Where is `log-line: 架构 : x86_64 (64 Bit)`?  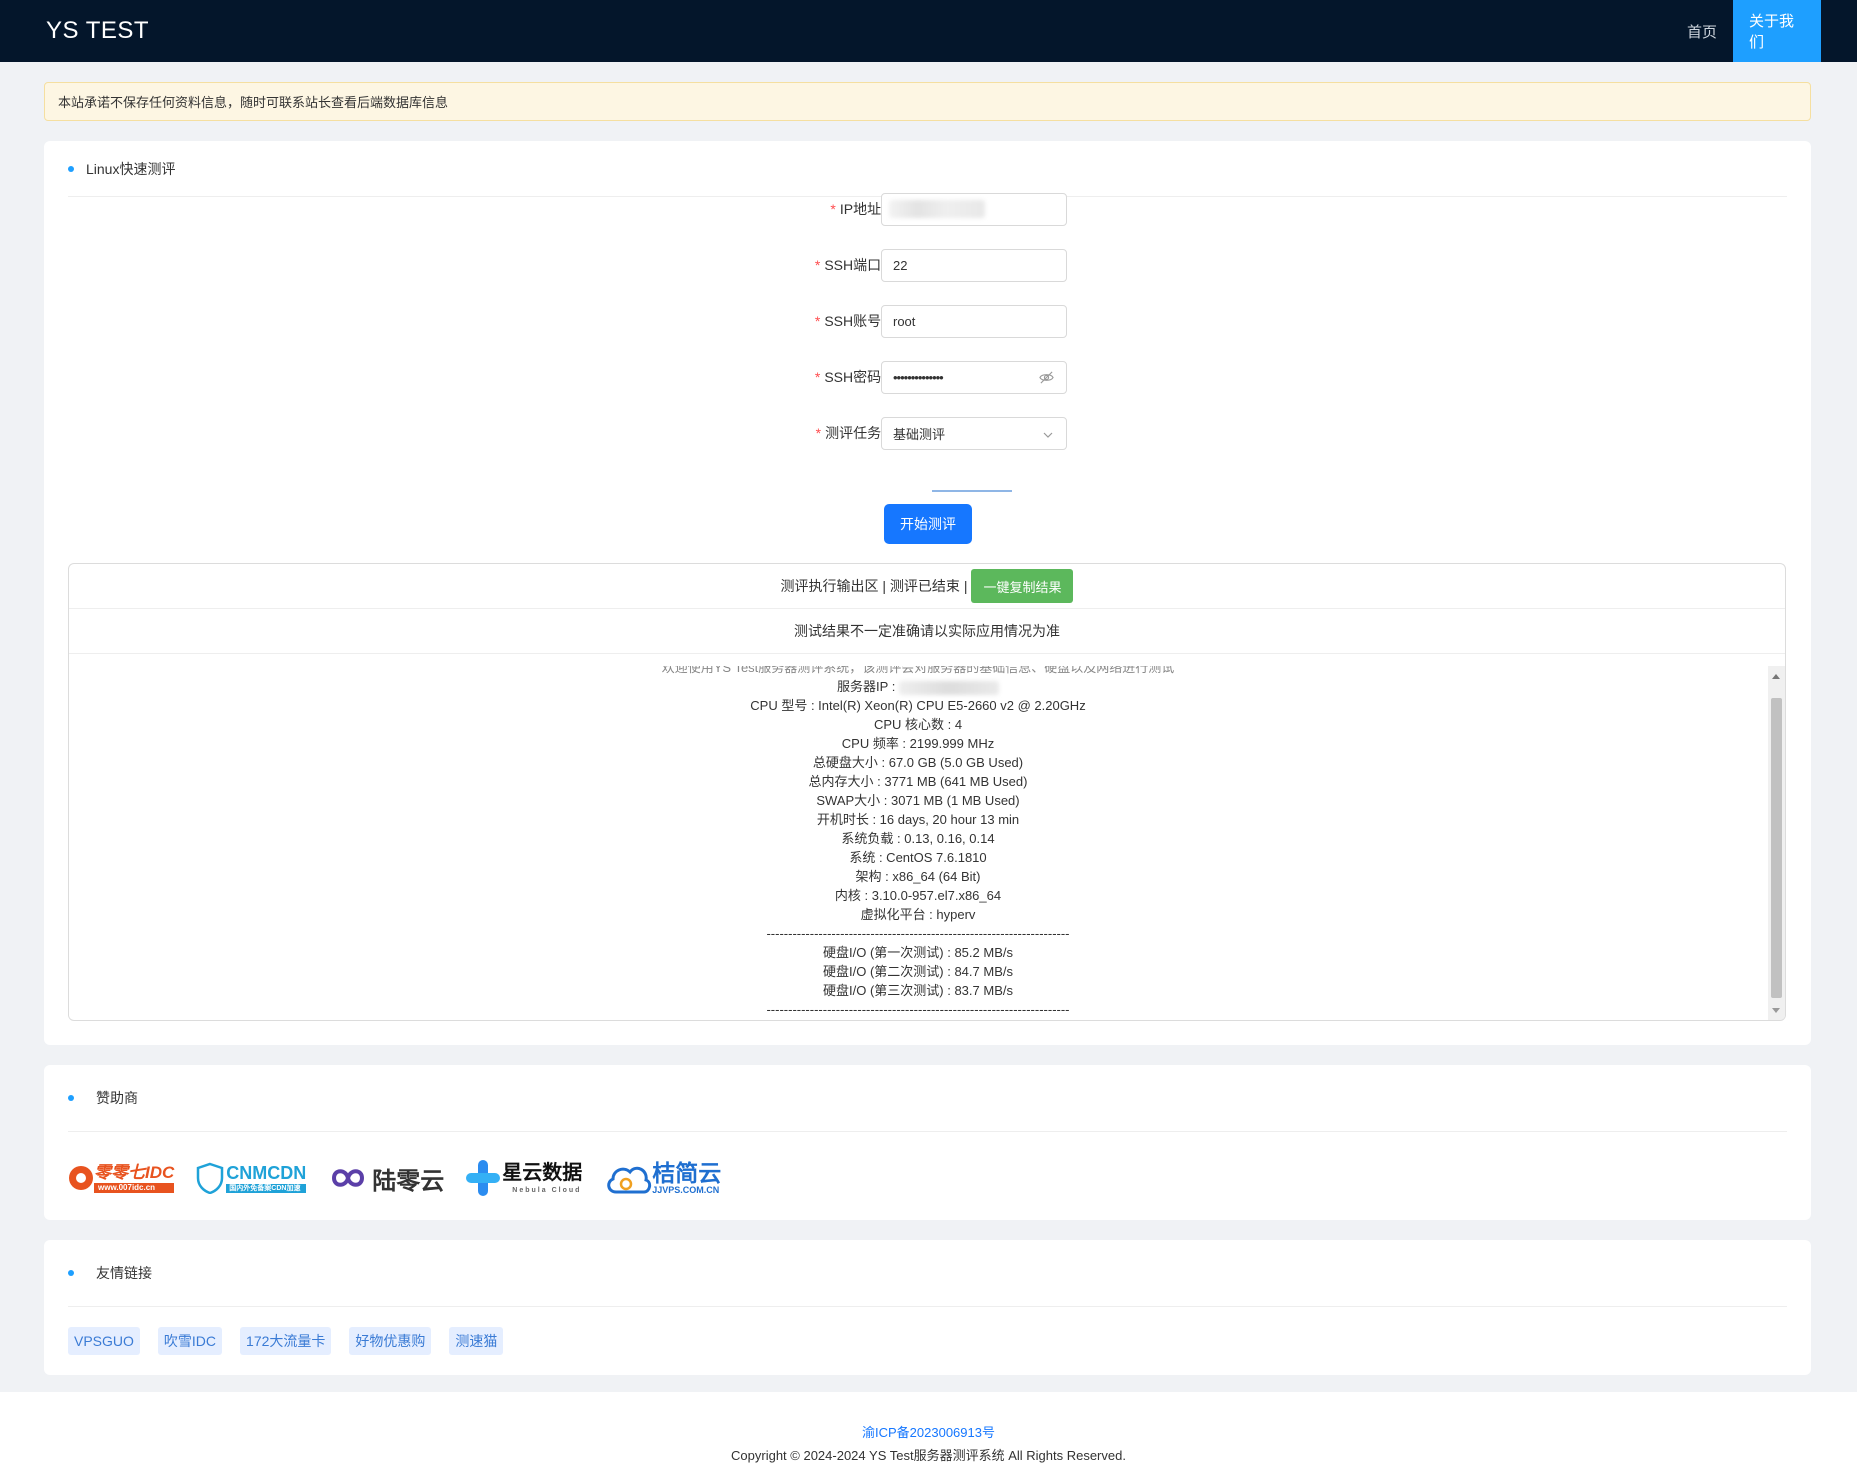 log-line: 架构 : x86_64 (64 Bit) is located at coordinates (918, 876).